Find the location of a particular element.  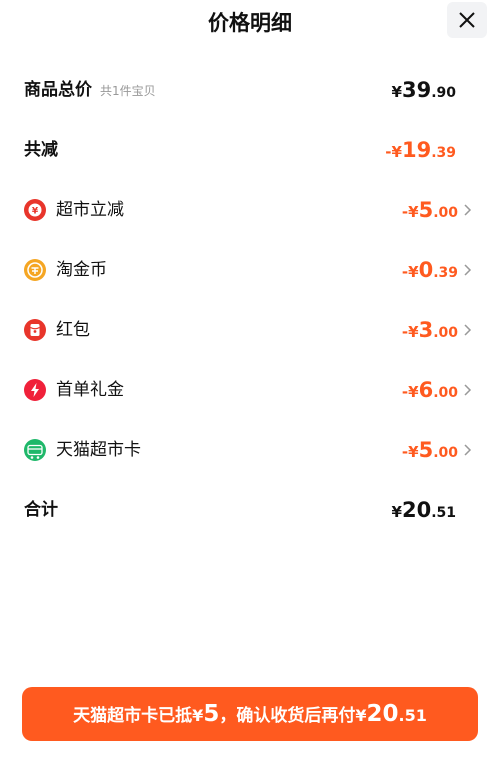

subtotal-label: 合计 is located at coordinates (41, 510).